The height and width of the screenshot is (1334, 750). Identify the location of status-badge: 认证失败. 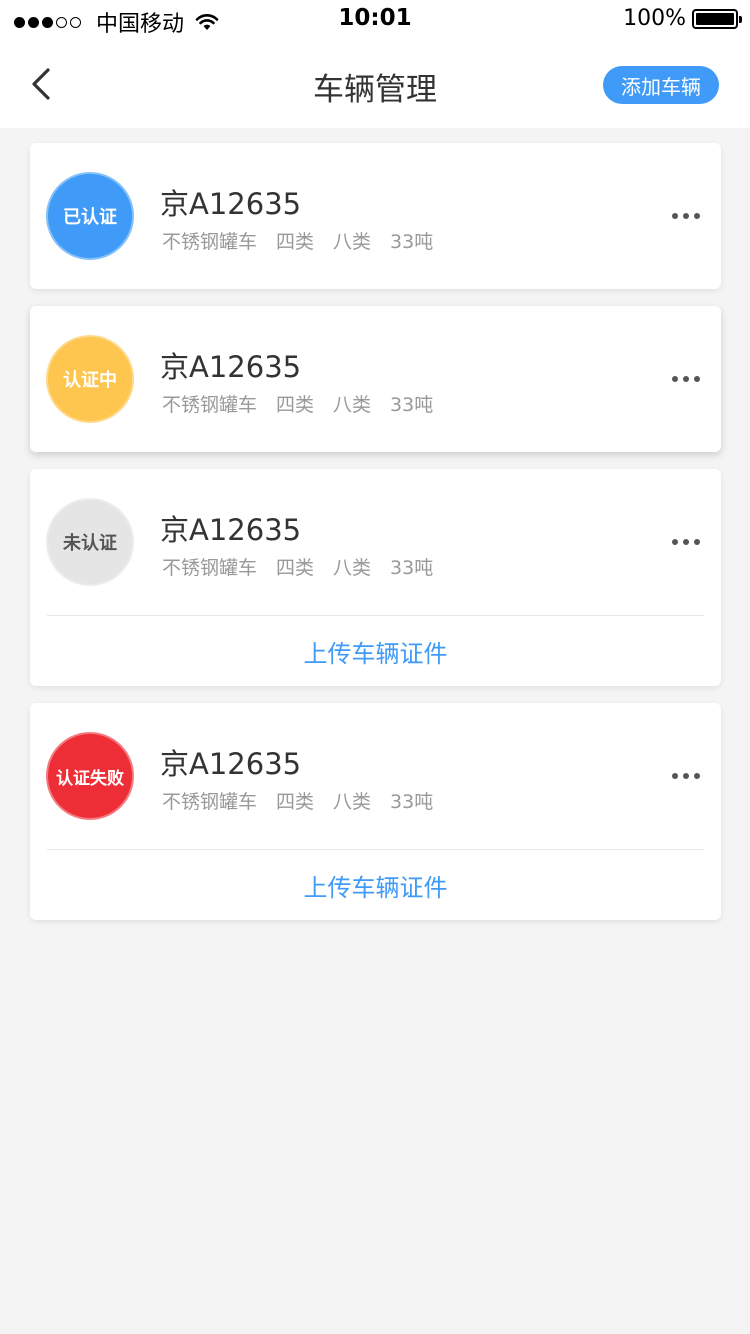
(90, 776).